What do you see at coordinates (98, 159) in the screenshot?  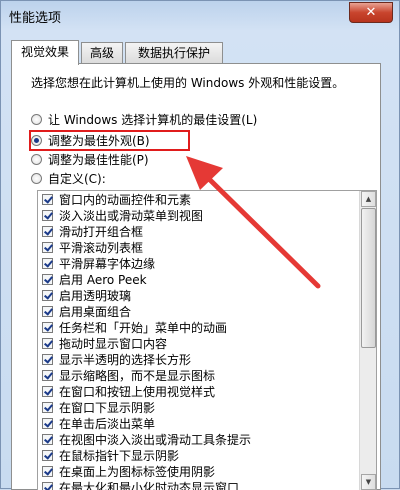 I see `radio-label: 调整为最佳性能(P)` at bounding box center [98, 159].